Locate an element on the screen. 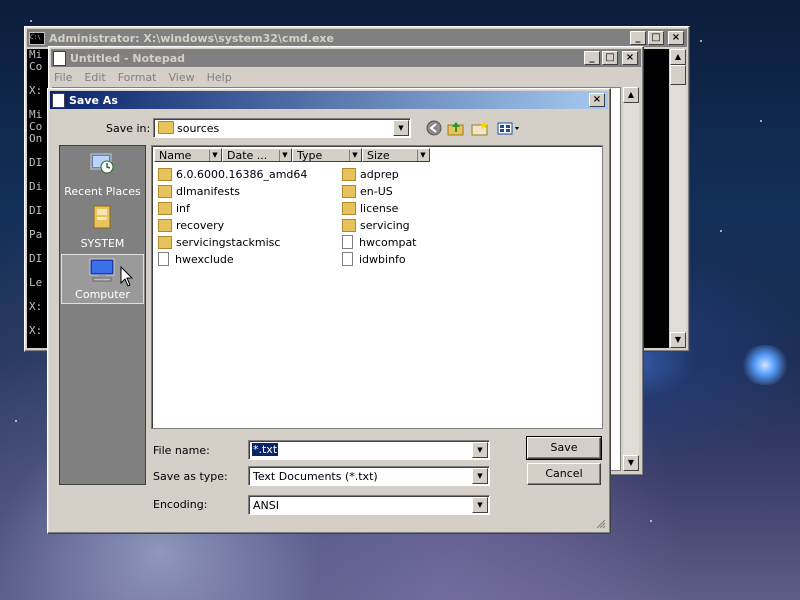 The image size is (800, 600). column-label: Type is located at coordinates (310, 155).